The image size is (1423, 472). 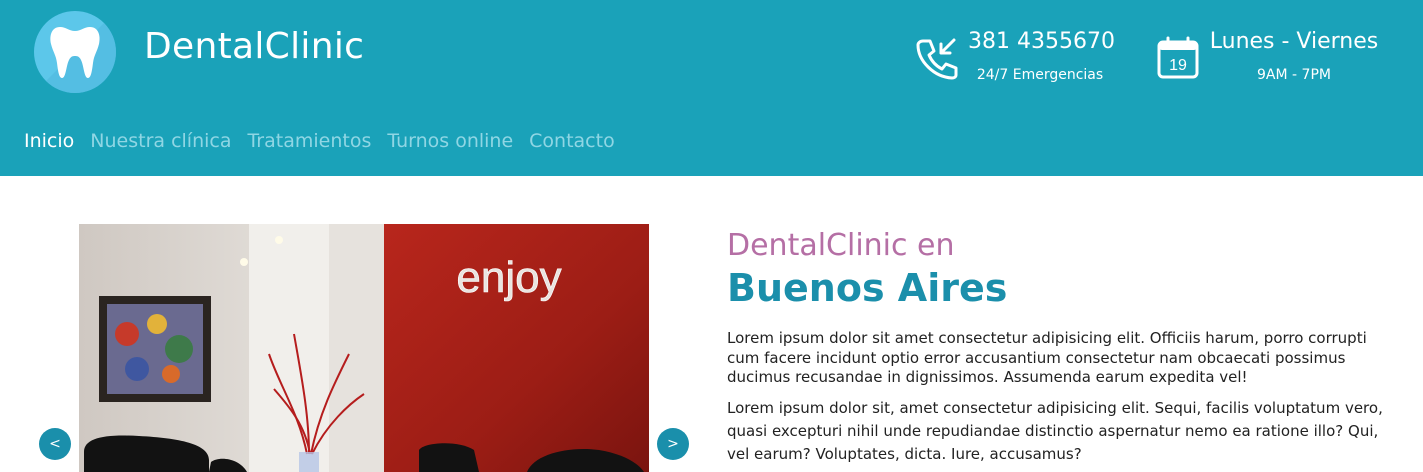 I want to click on hero-title: Buenos Aires, so click(x=867, y=288).